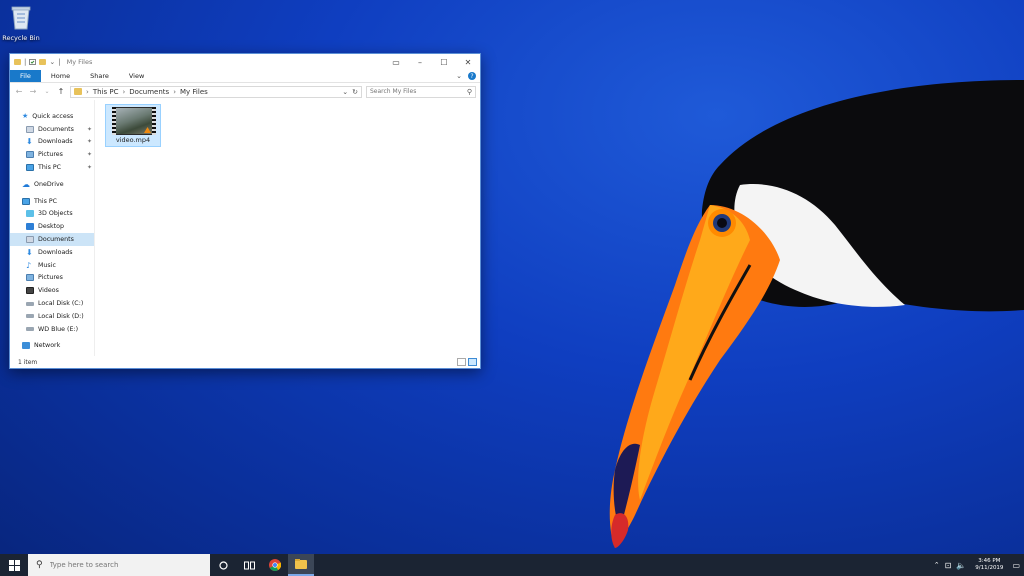 The width and height of the screenshot is (1024, 576). I want to click on file-explorer-taskbar-button, so click(301, 565).